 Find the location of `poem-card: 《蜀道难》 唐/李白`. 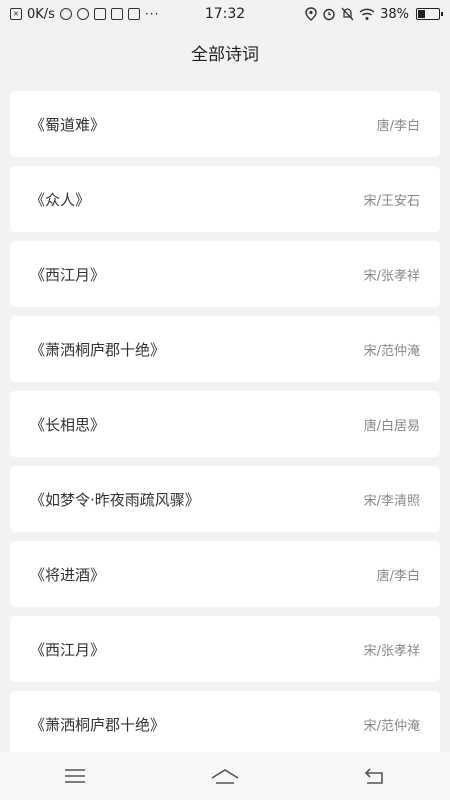

poem-card: 《蜀道难》 唐/李白 is located at coordinates (225, 124).